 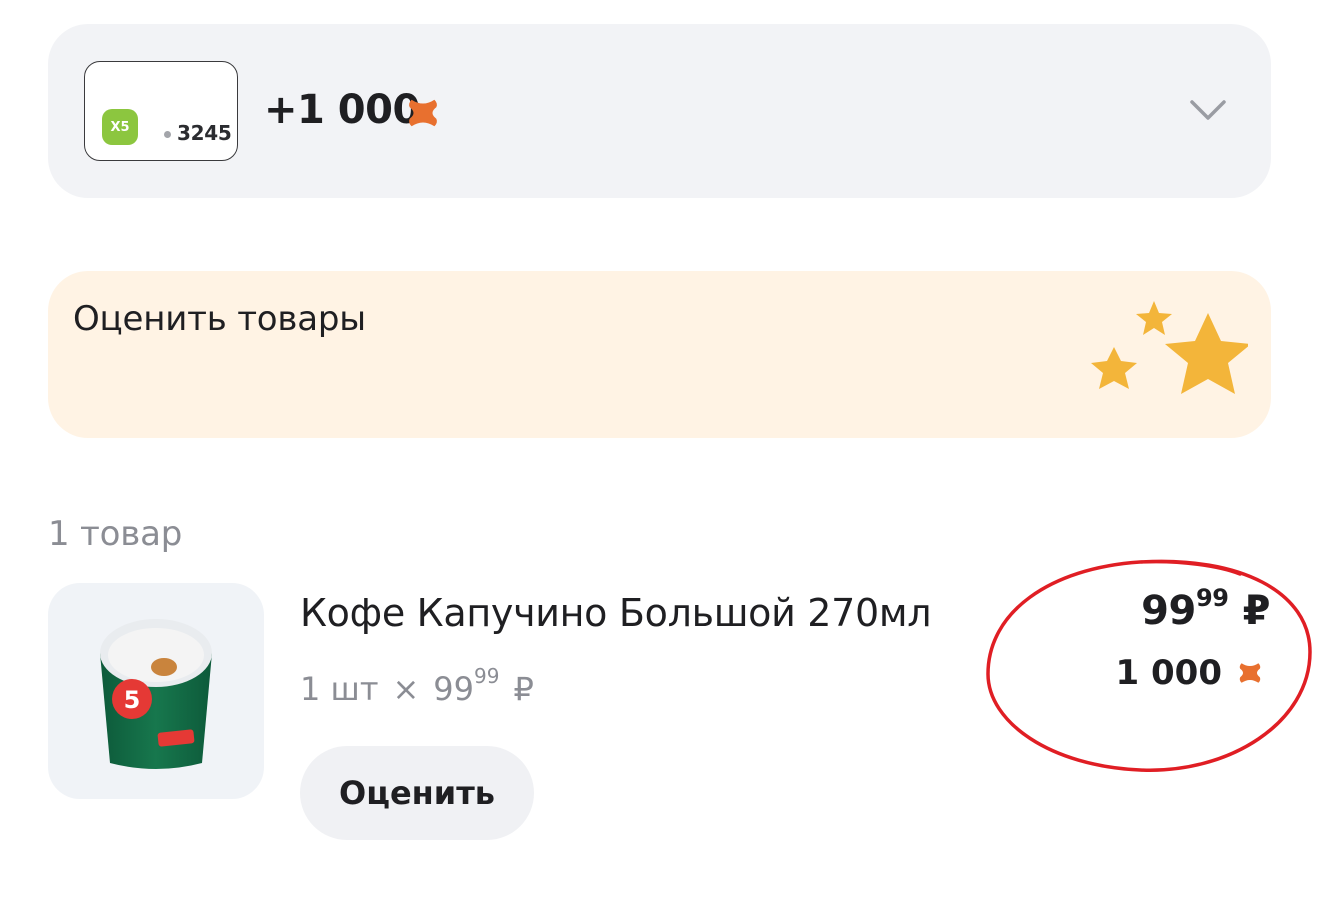 What do you see at coordinates (1208, 111) in the screenshot?
I see `chevron-down-icon` at bounding box center [1208, 111].